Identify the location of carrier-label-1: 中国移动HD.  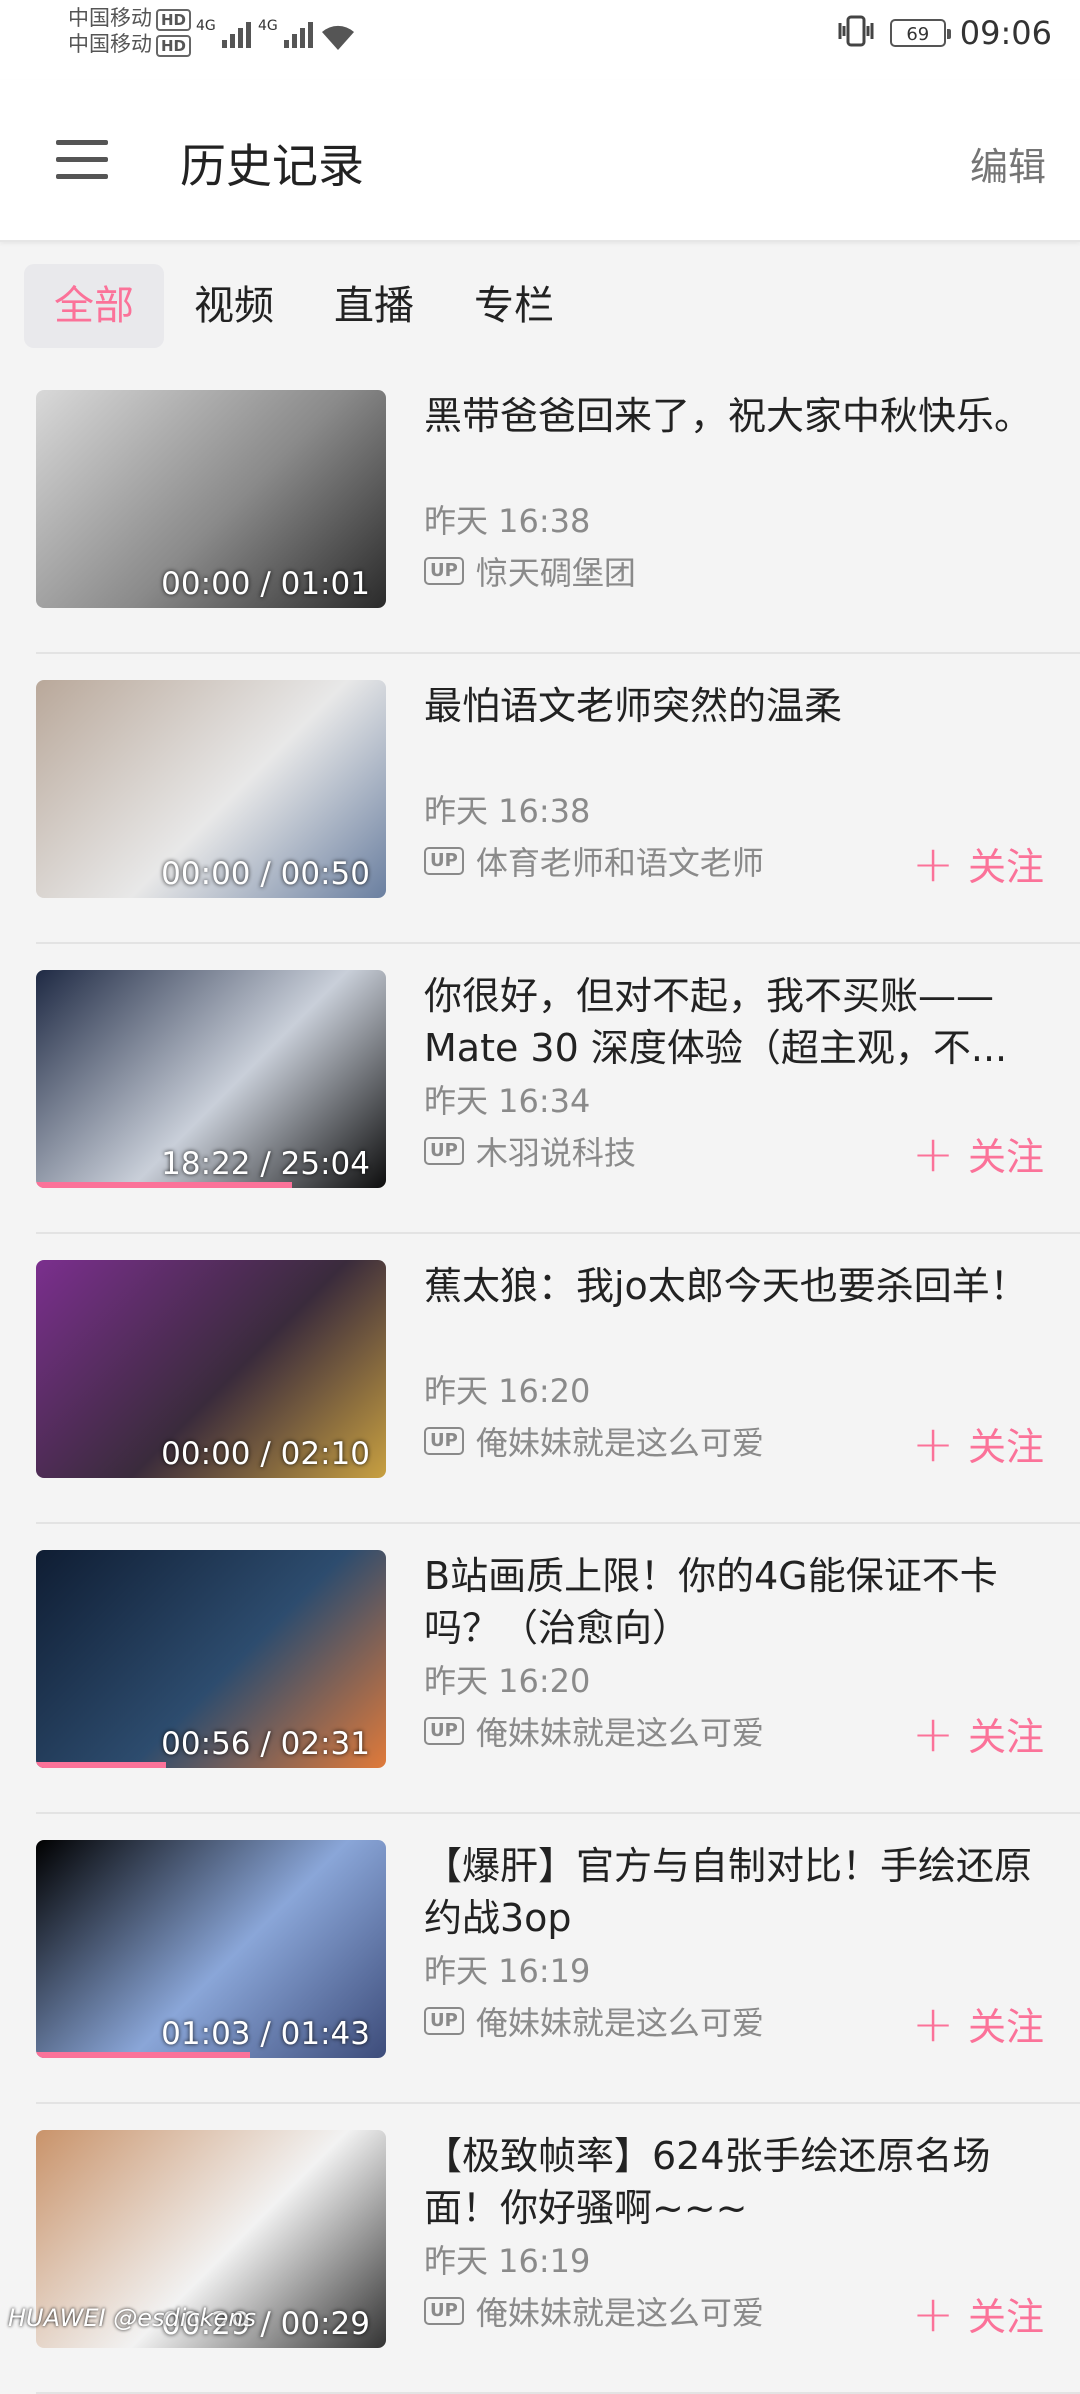
(129, 18).